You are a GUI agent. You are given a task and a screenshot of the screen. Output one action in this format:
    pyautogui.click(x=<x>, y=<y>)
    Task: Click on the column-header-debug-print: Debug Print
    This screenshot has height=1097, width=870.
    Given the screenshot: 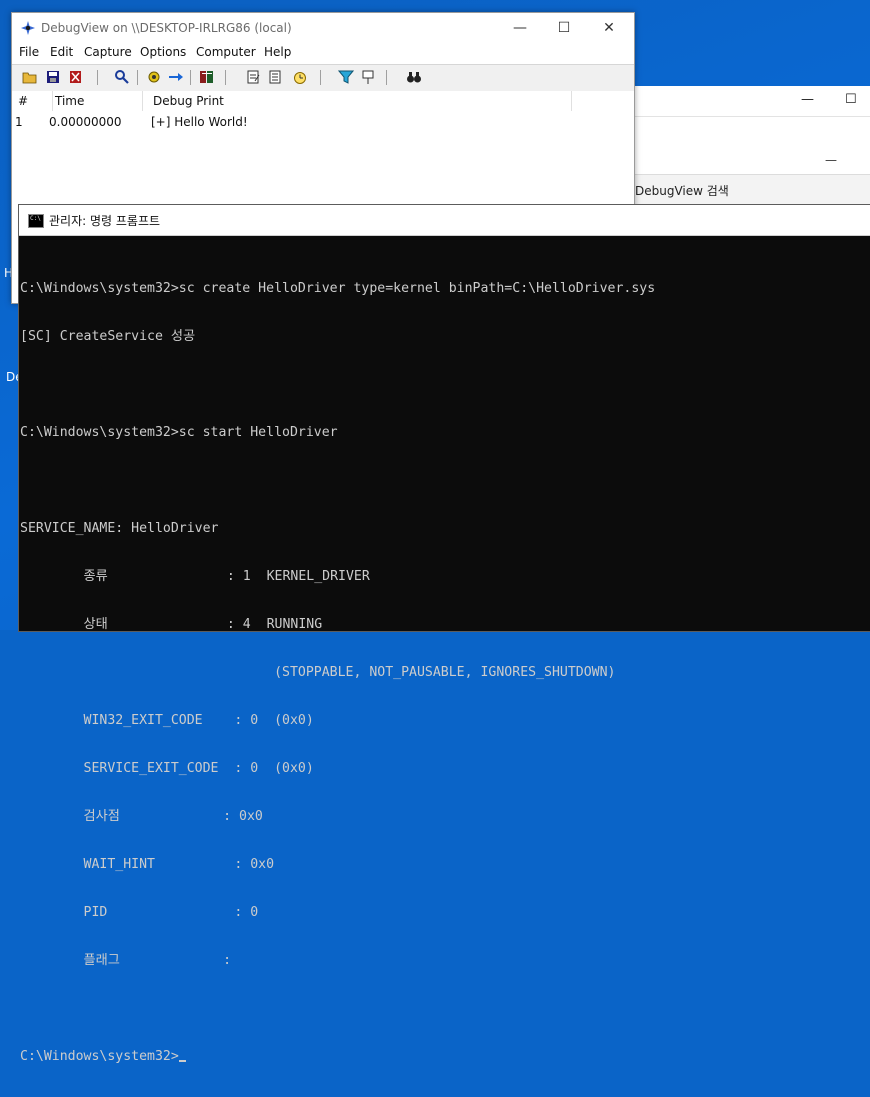 What is the action you would take?
    pyautogui.click(x=360, y=101)
    